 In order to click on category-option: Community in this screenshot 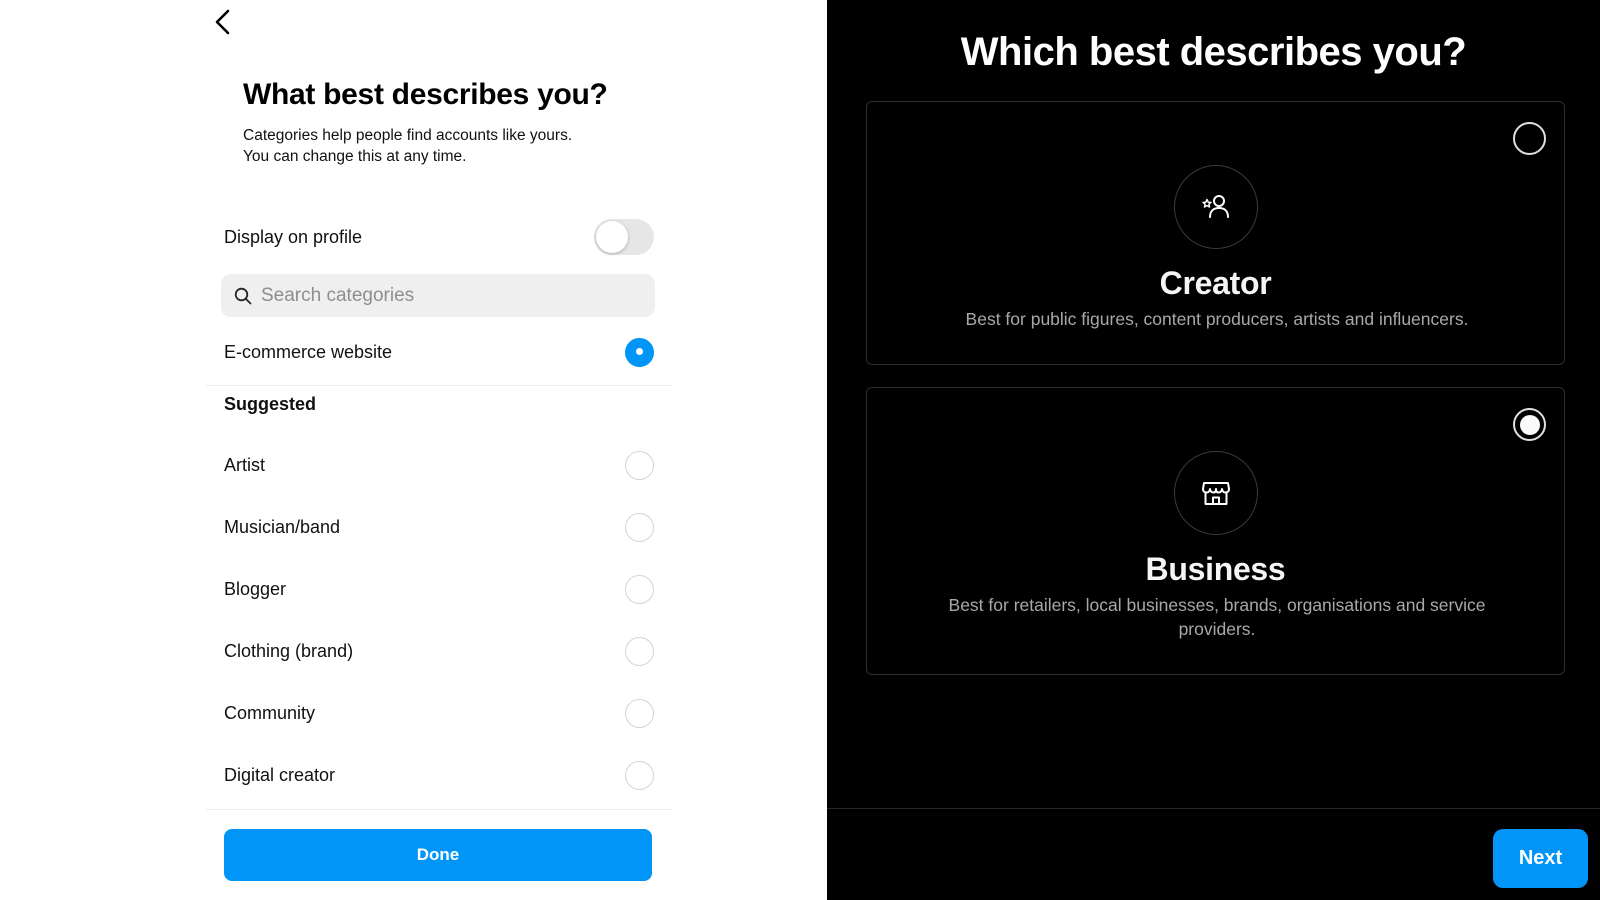, I will do `click(439, 713)`.